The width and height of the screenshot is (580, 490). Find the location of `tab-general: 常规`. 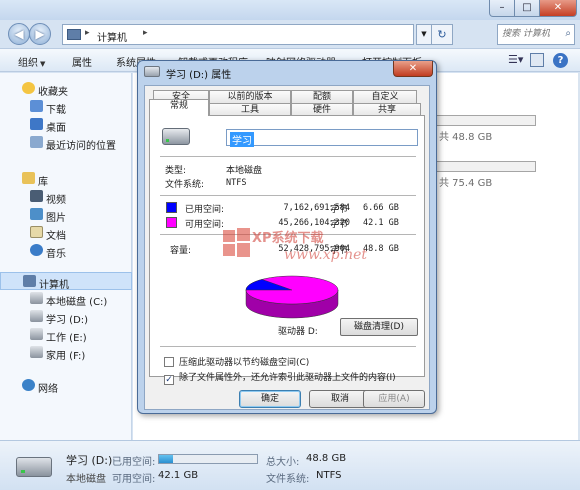

tab-general: 常规 is located at coordinates (179, 107).